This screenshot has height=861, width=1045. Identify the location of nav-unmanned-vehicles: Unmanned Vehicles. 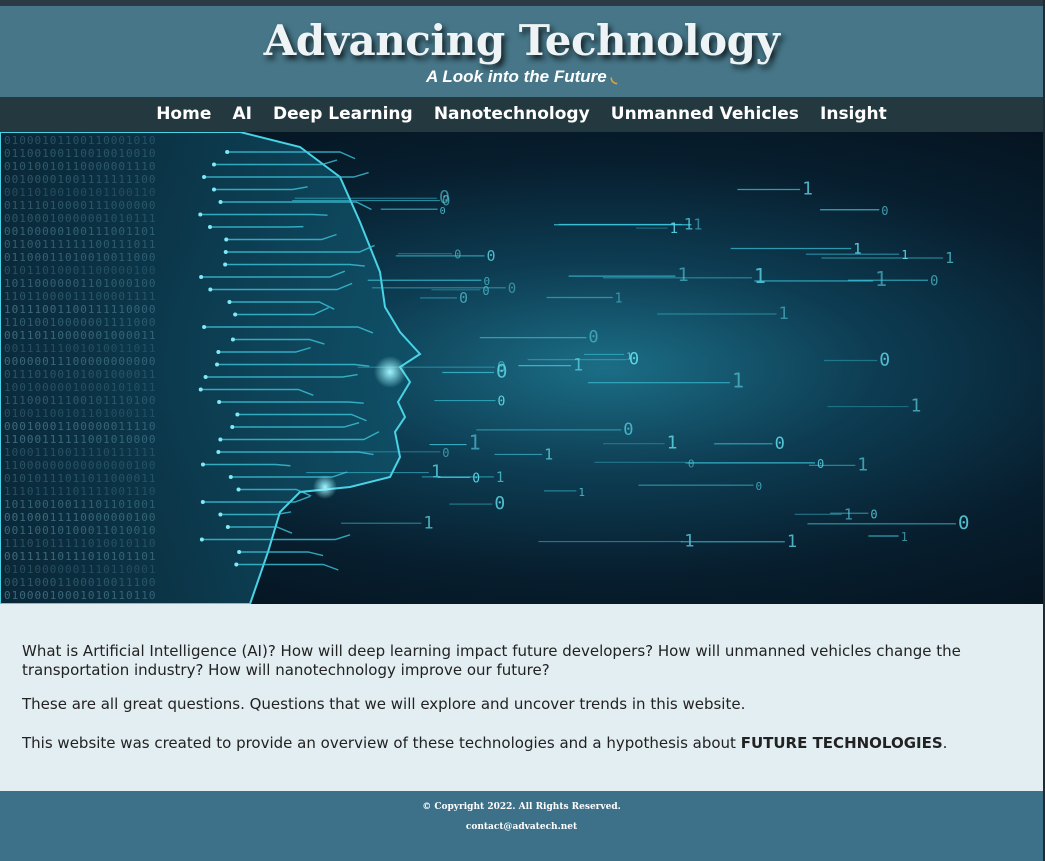
(705, 114).